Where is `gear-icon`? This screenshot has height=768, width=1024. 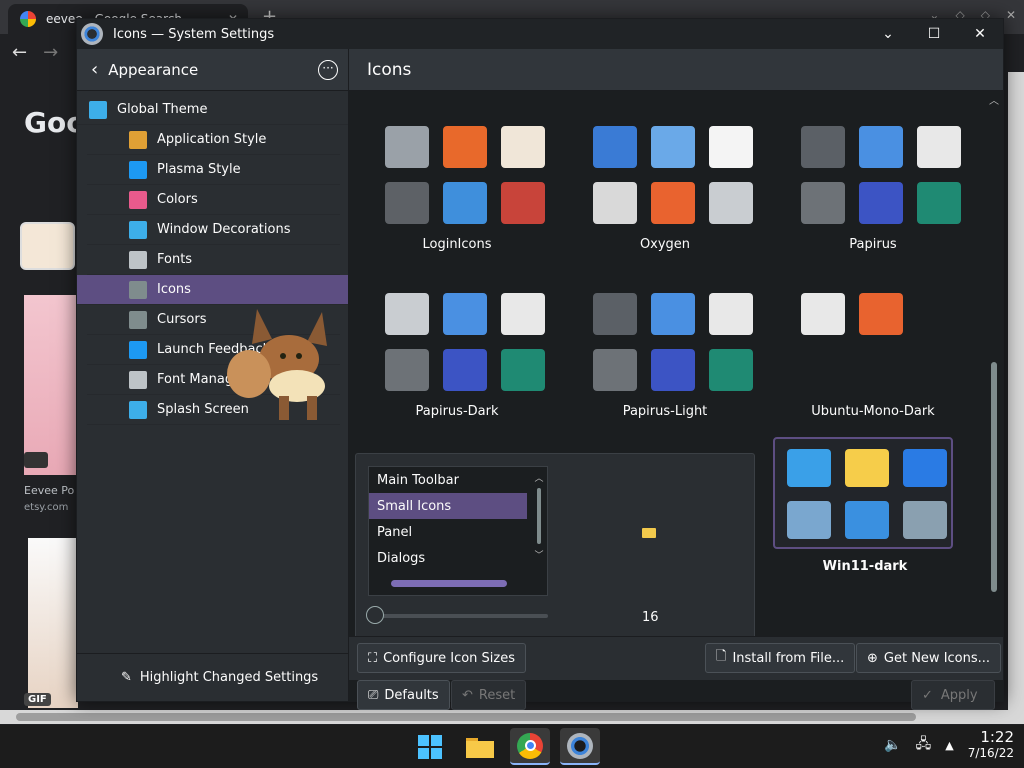
gear-icon is located at coordinates (580, 745).